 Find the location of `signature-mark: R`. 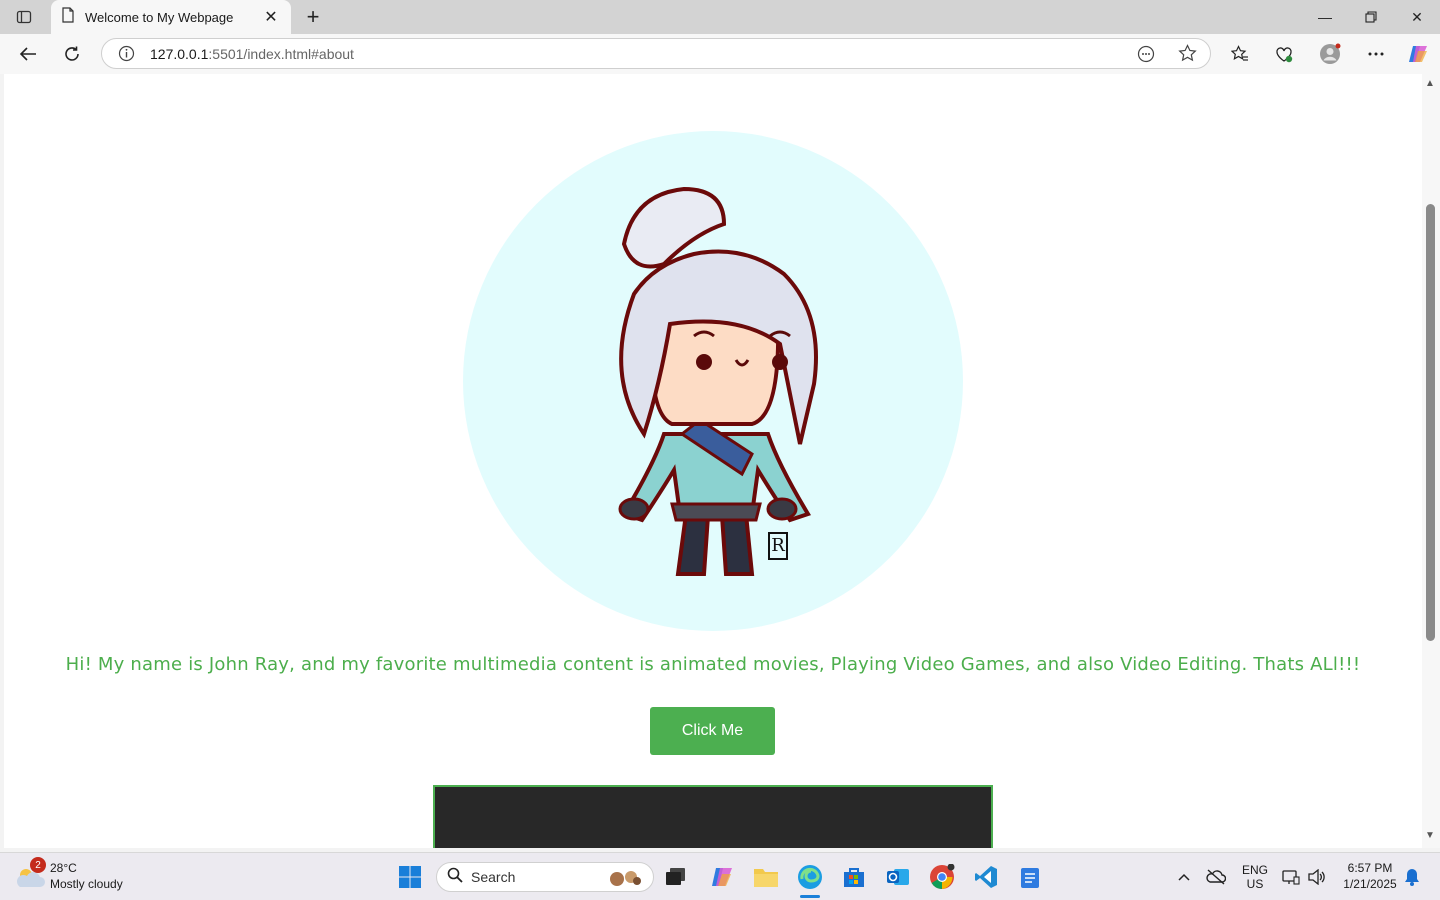

signature-mark: R is located at coordinates (778, 546).